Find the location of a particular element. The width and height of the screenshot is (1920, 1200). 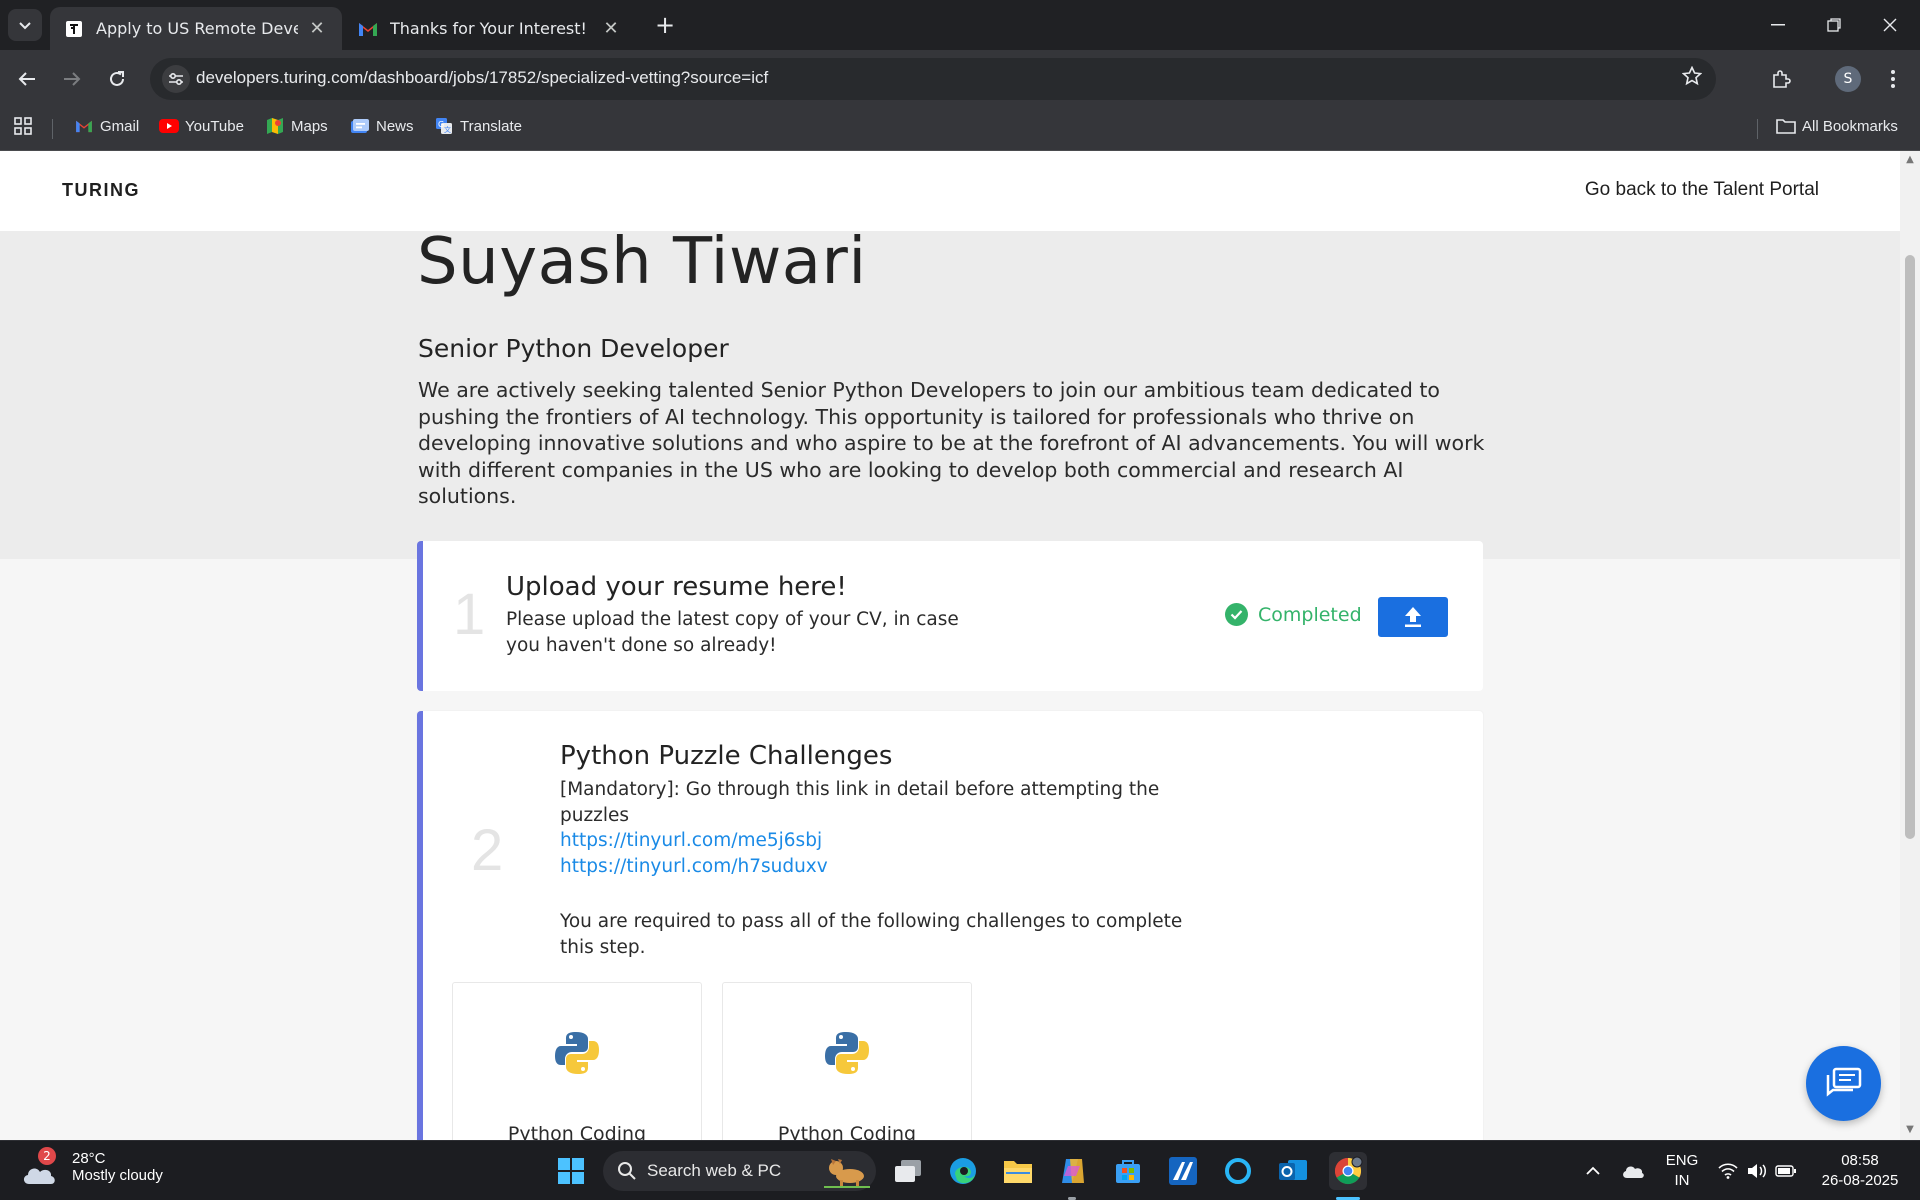

profile-avatar: S is located at coordinates (1848, 79).